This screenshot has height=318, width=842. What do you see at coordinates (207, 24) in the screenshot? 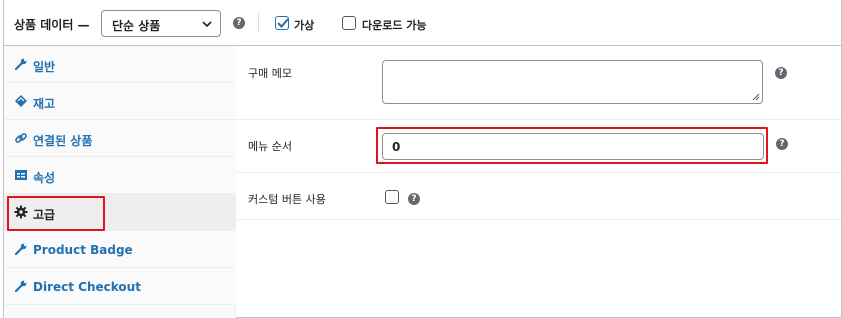
I see `chevron-down-icon` at bounding box center [207, 24].